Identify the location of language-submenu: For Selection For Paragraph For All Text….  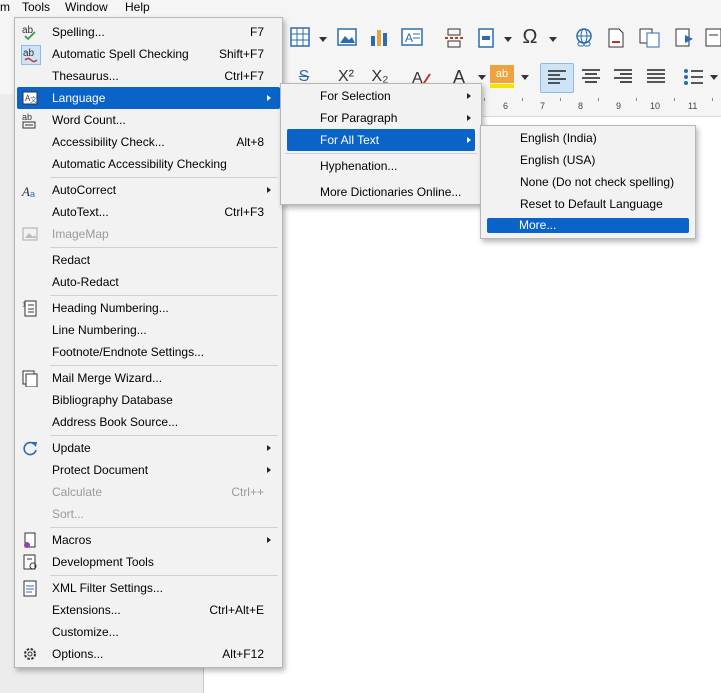
(381, 144).